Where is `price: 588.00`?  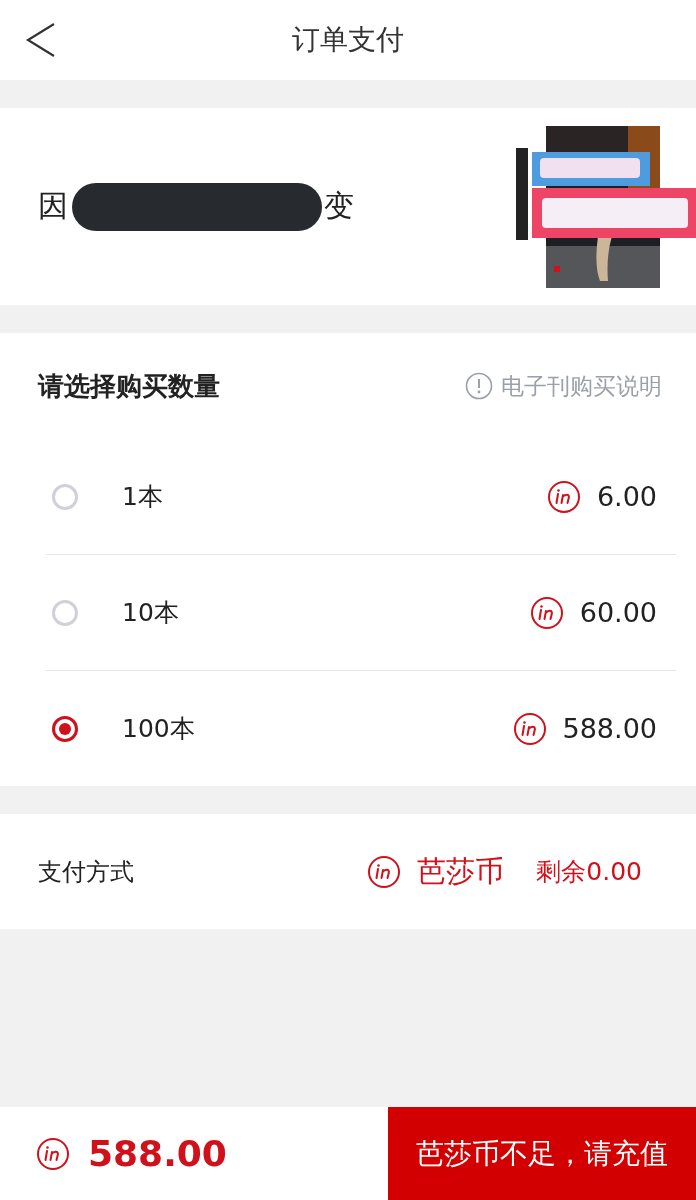 price: 588.00 is located at coordinates (609, 728).